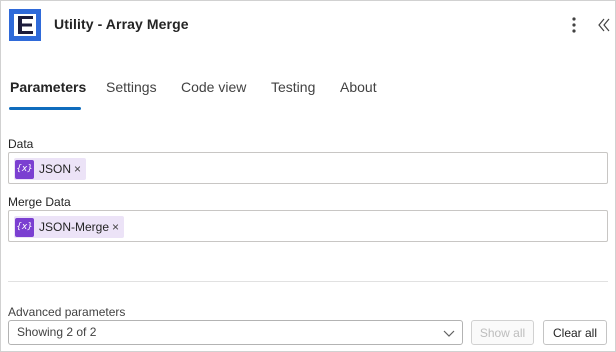  I want to click on merge-data-input: {x} JSON-Merge ×, so click(308, 226).